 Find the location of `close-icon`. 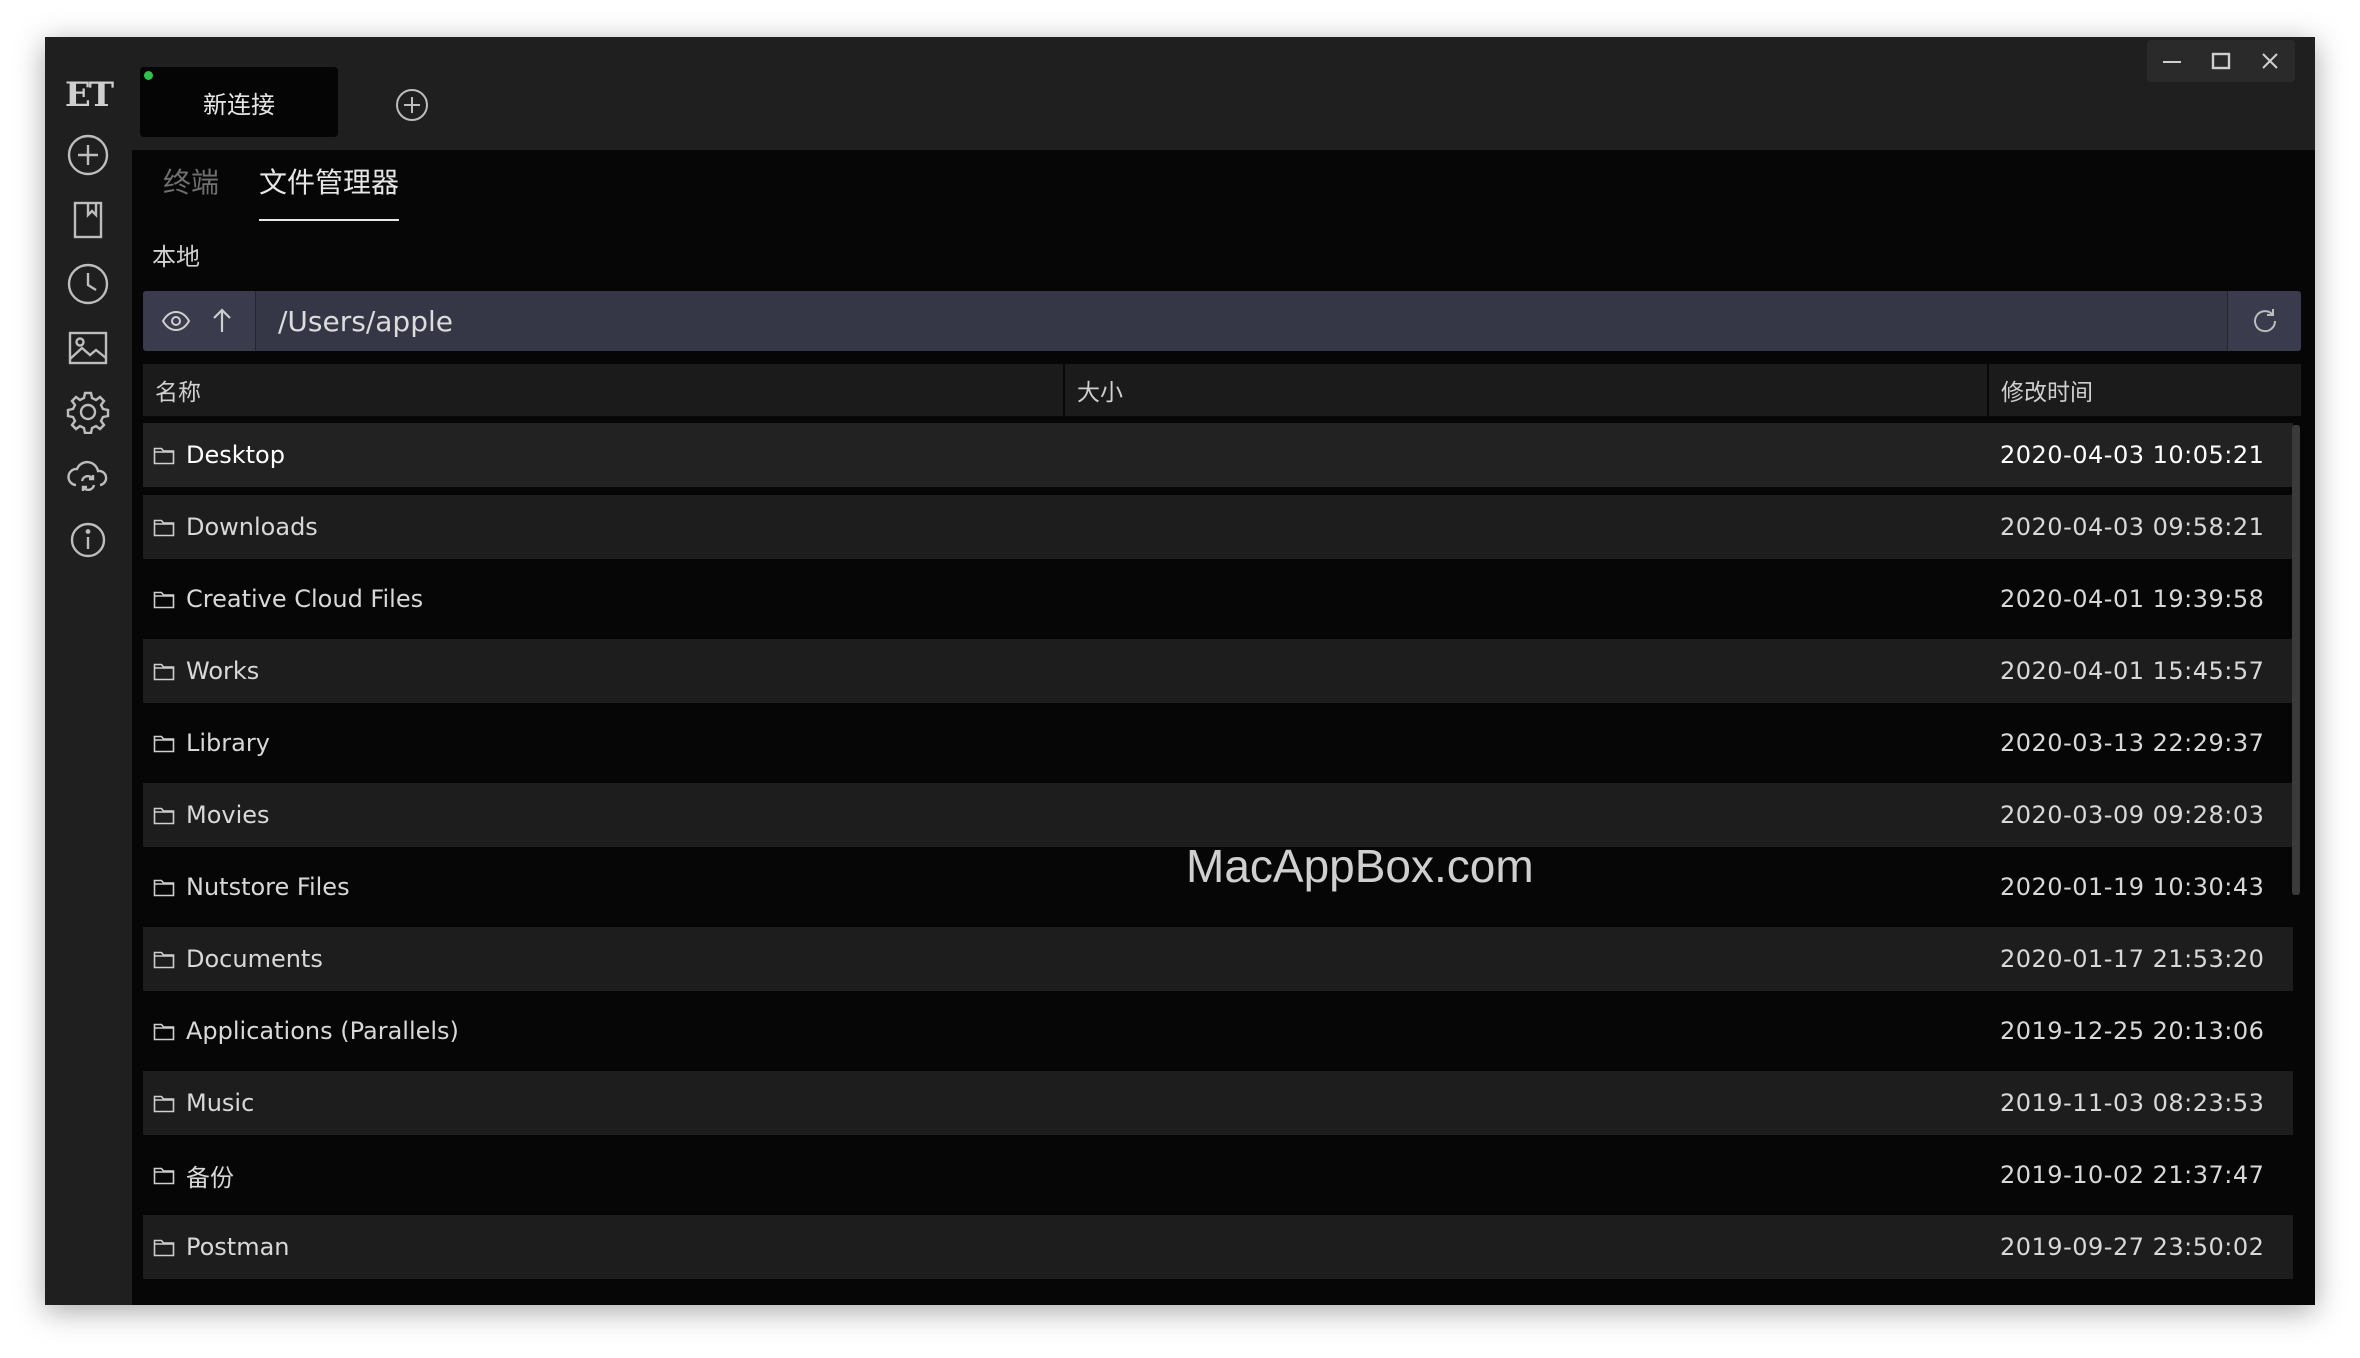

close-icon is located at coordinates (2270, 61).